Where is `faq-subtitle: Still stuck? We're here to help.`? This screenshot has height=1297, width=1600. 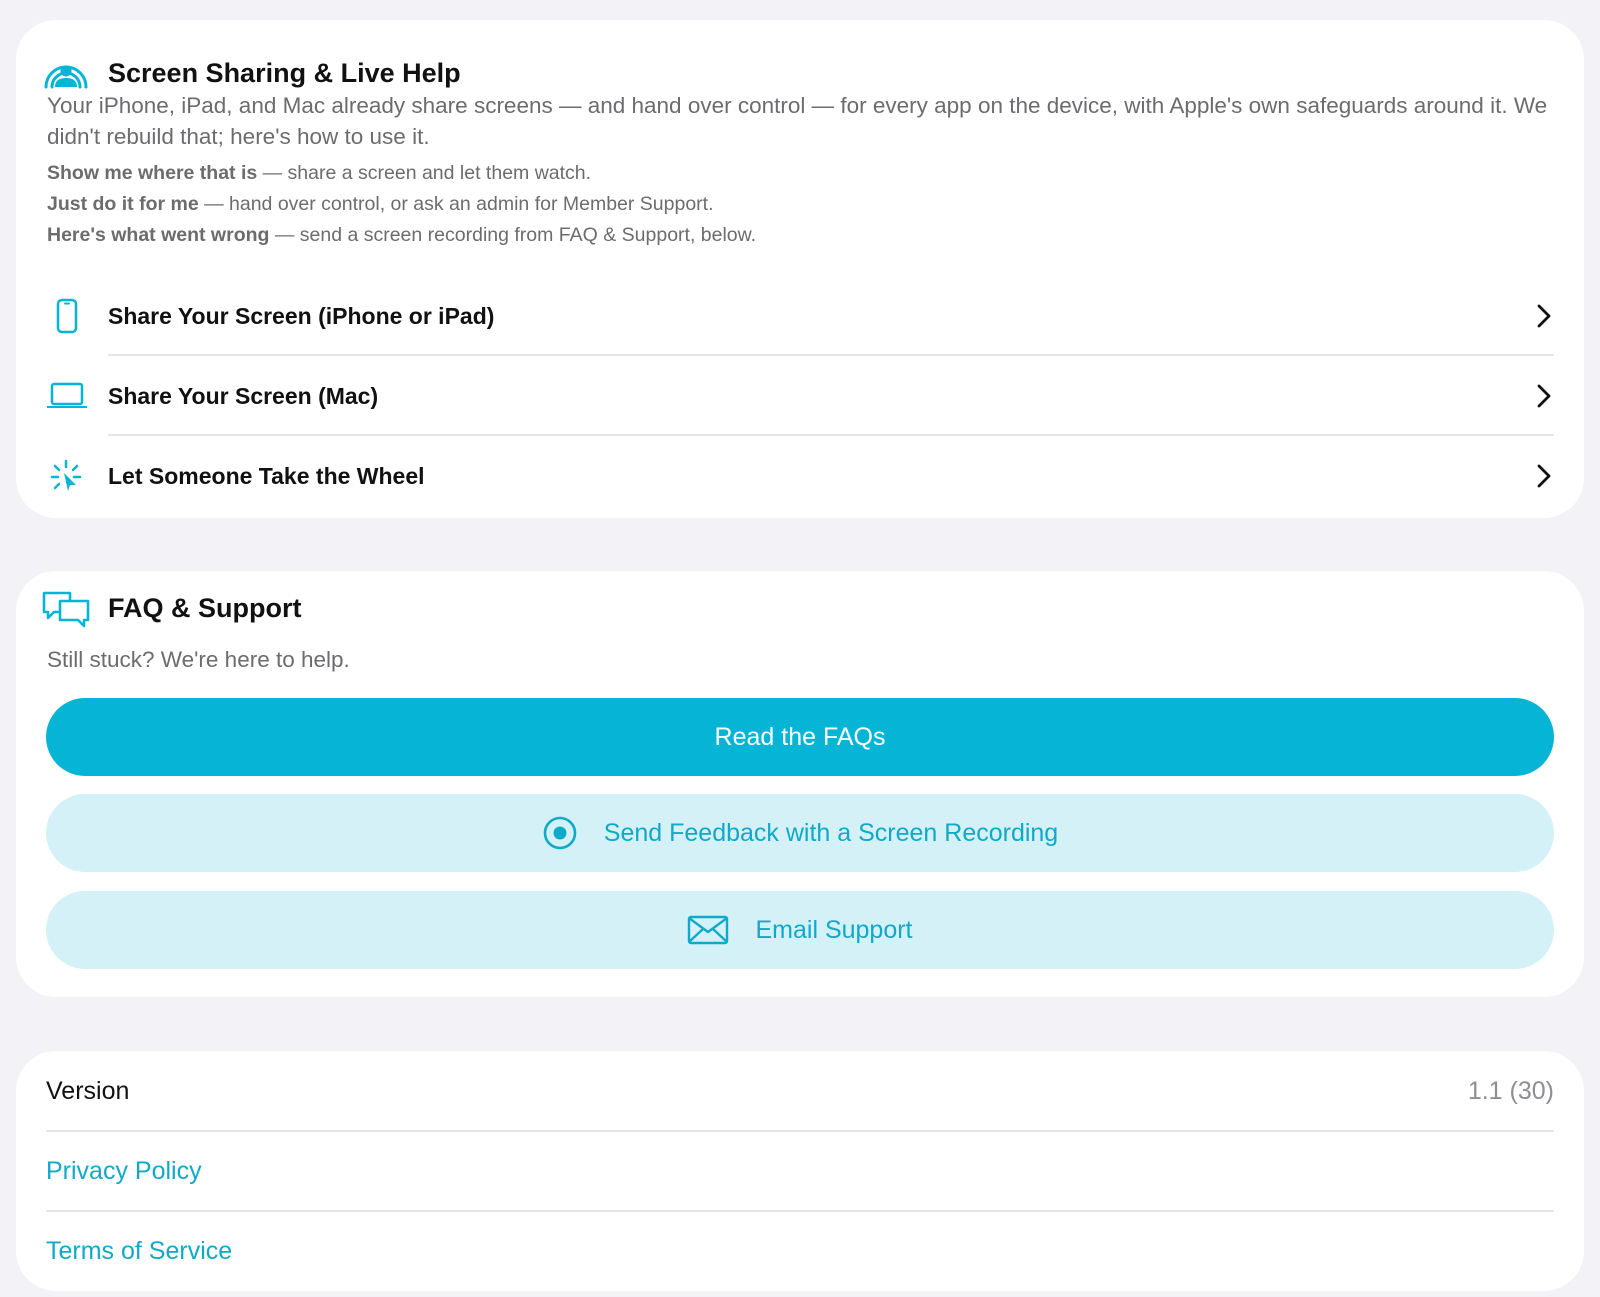
faq-subtitle: Still stuck? We're here to help. is located at coordinates (198, 659).